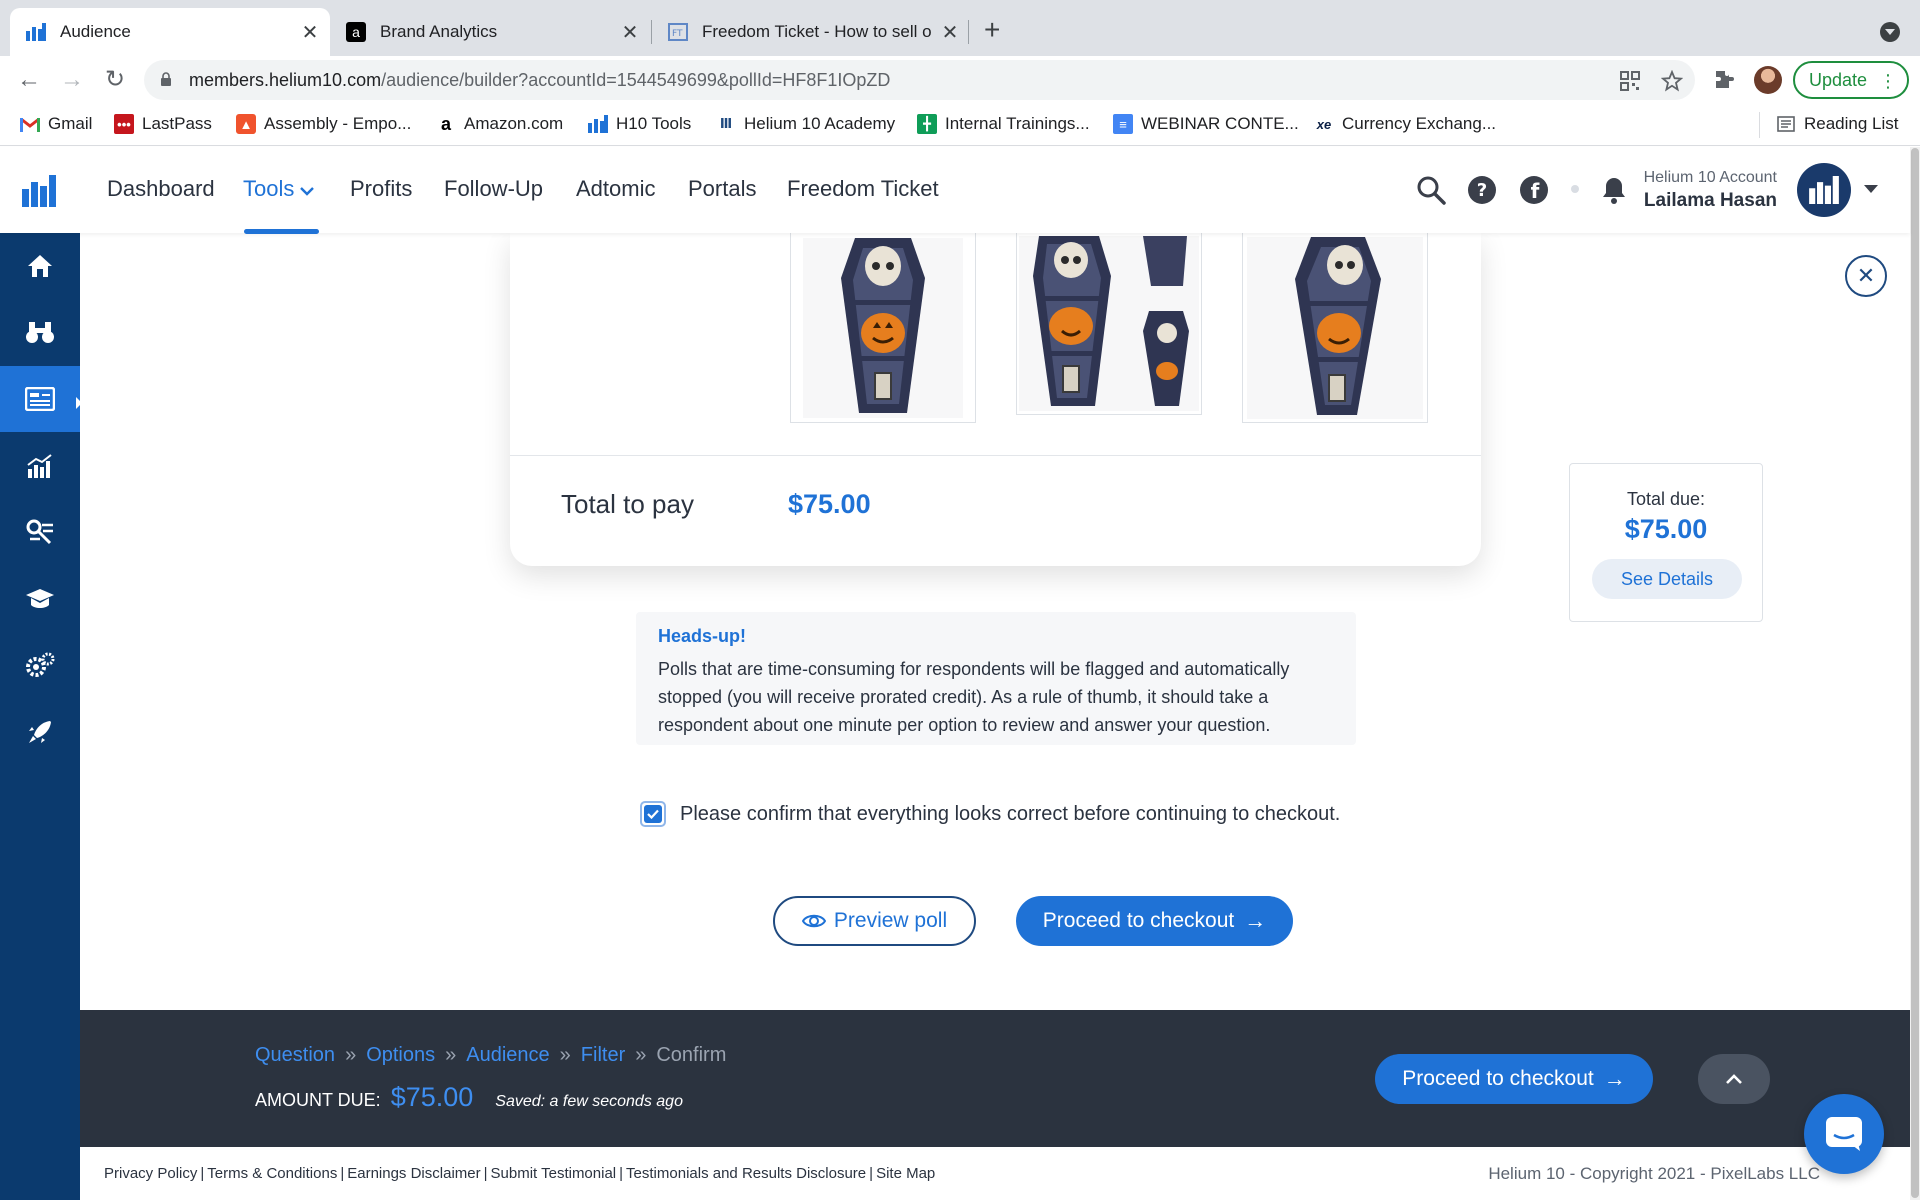  What do you see at coordinates (95, 31) in the screenshot?
I see `tab-title: Audience` at bounding box center [95, 31].